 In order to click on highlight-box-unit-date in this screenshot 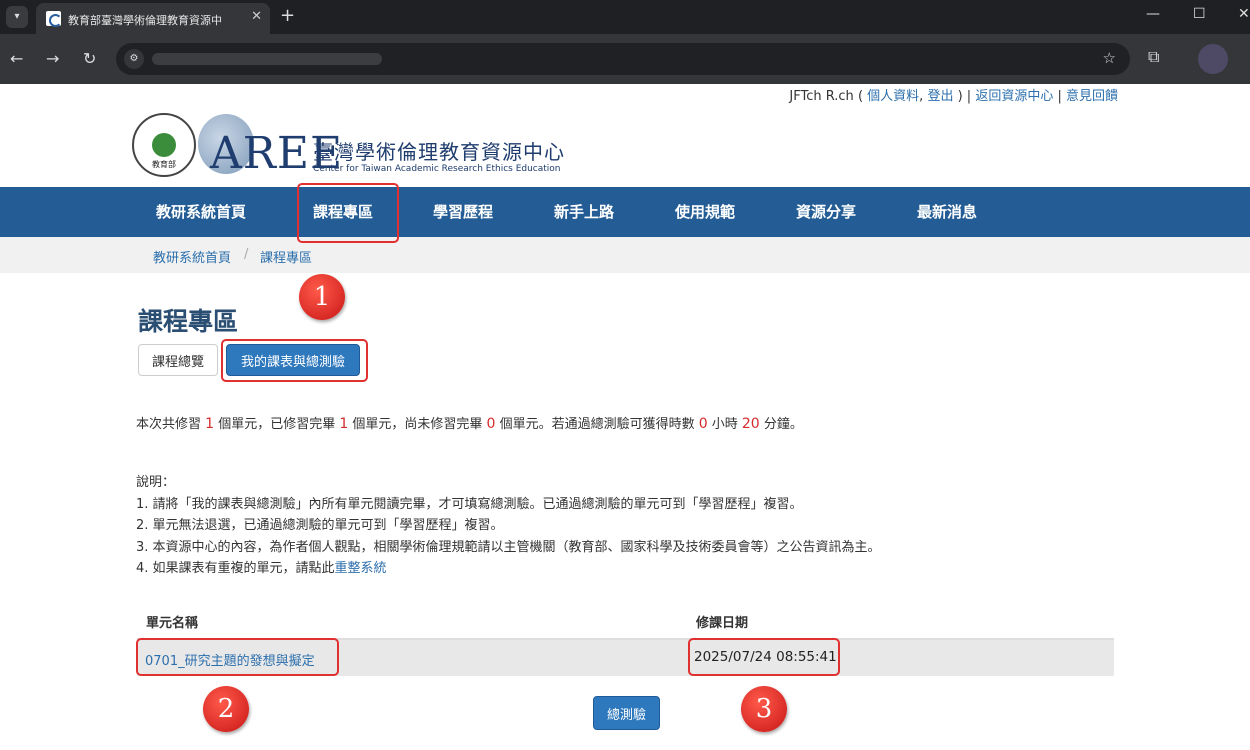, I will do `click(764, 657)`.